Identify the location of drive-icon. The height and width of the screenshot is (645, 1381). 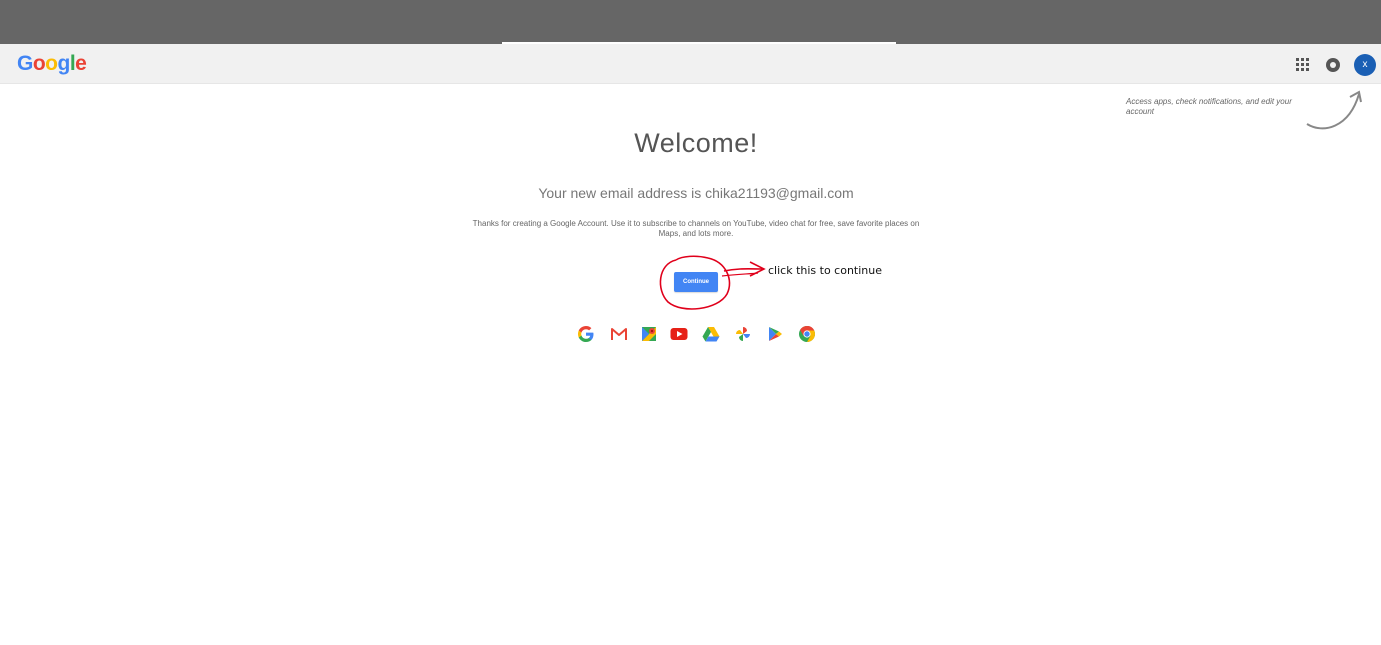
(711, 334).